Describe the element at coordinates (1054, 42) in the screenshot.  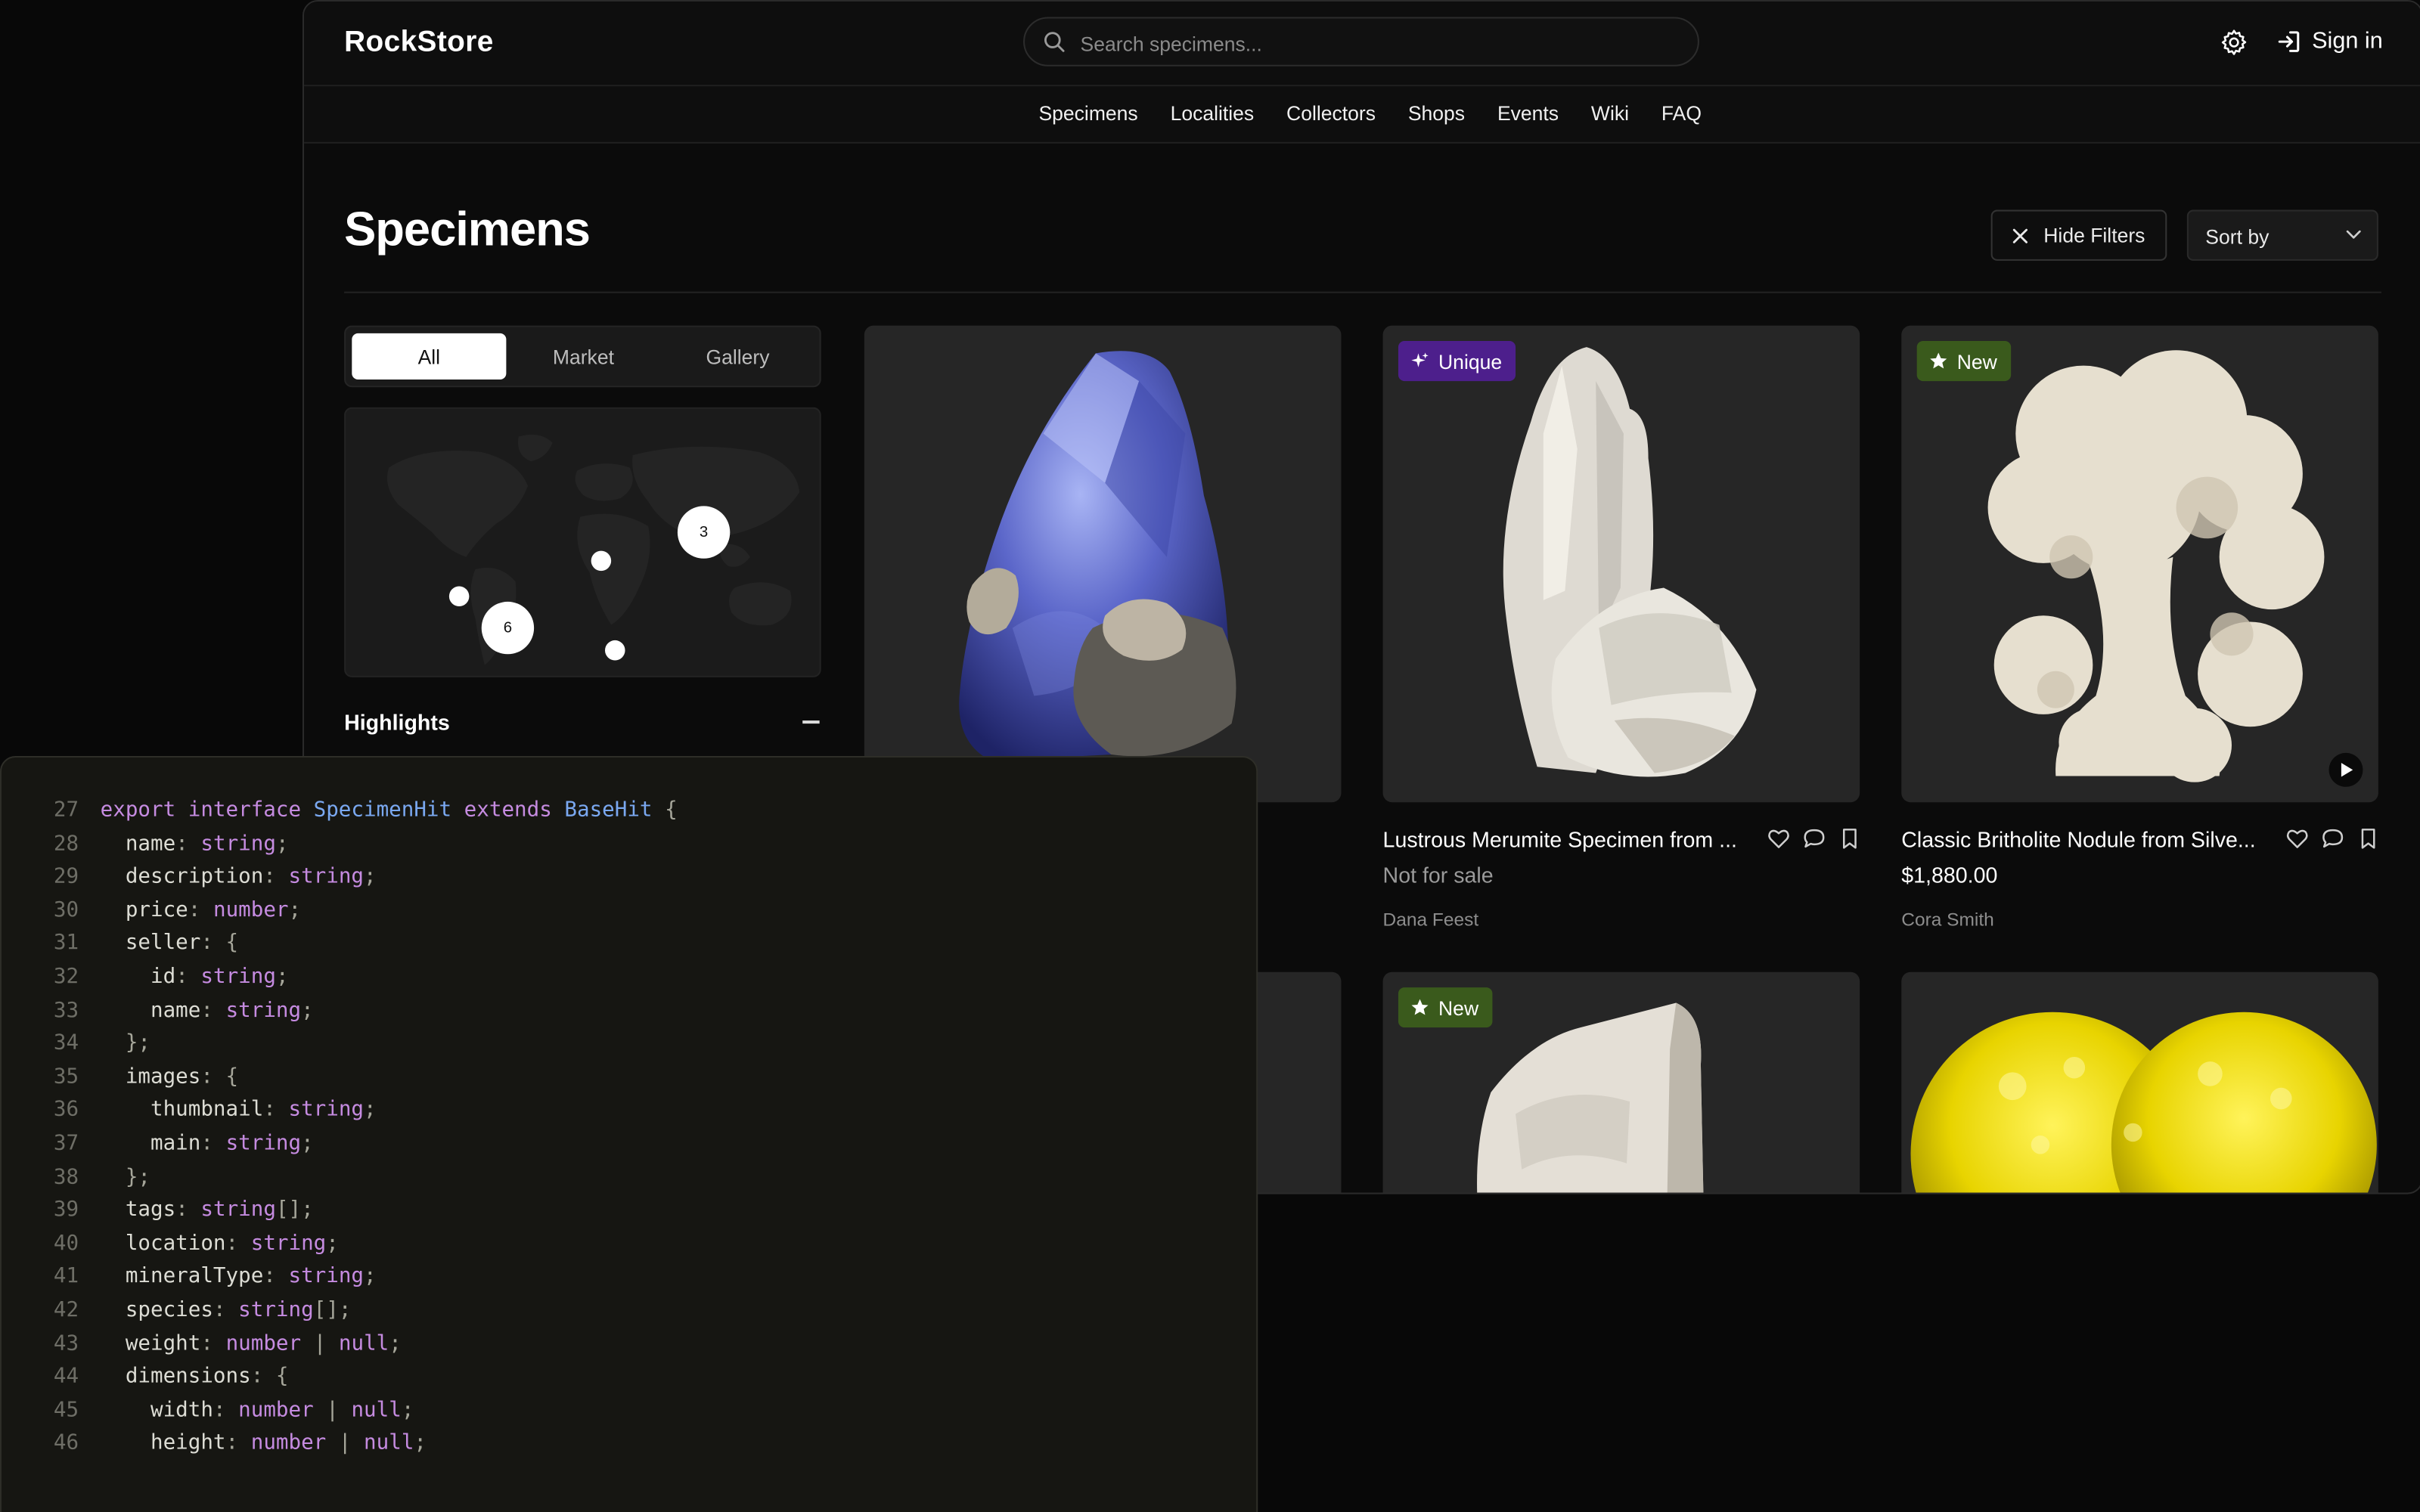
I see `search-icon` at that location.